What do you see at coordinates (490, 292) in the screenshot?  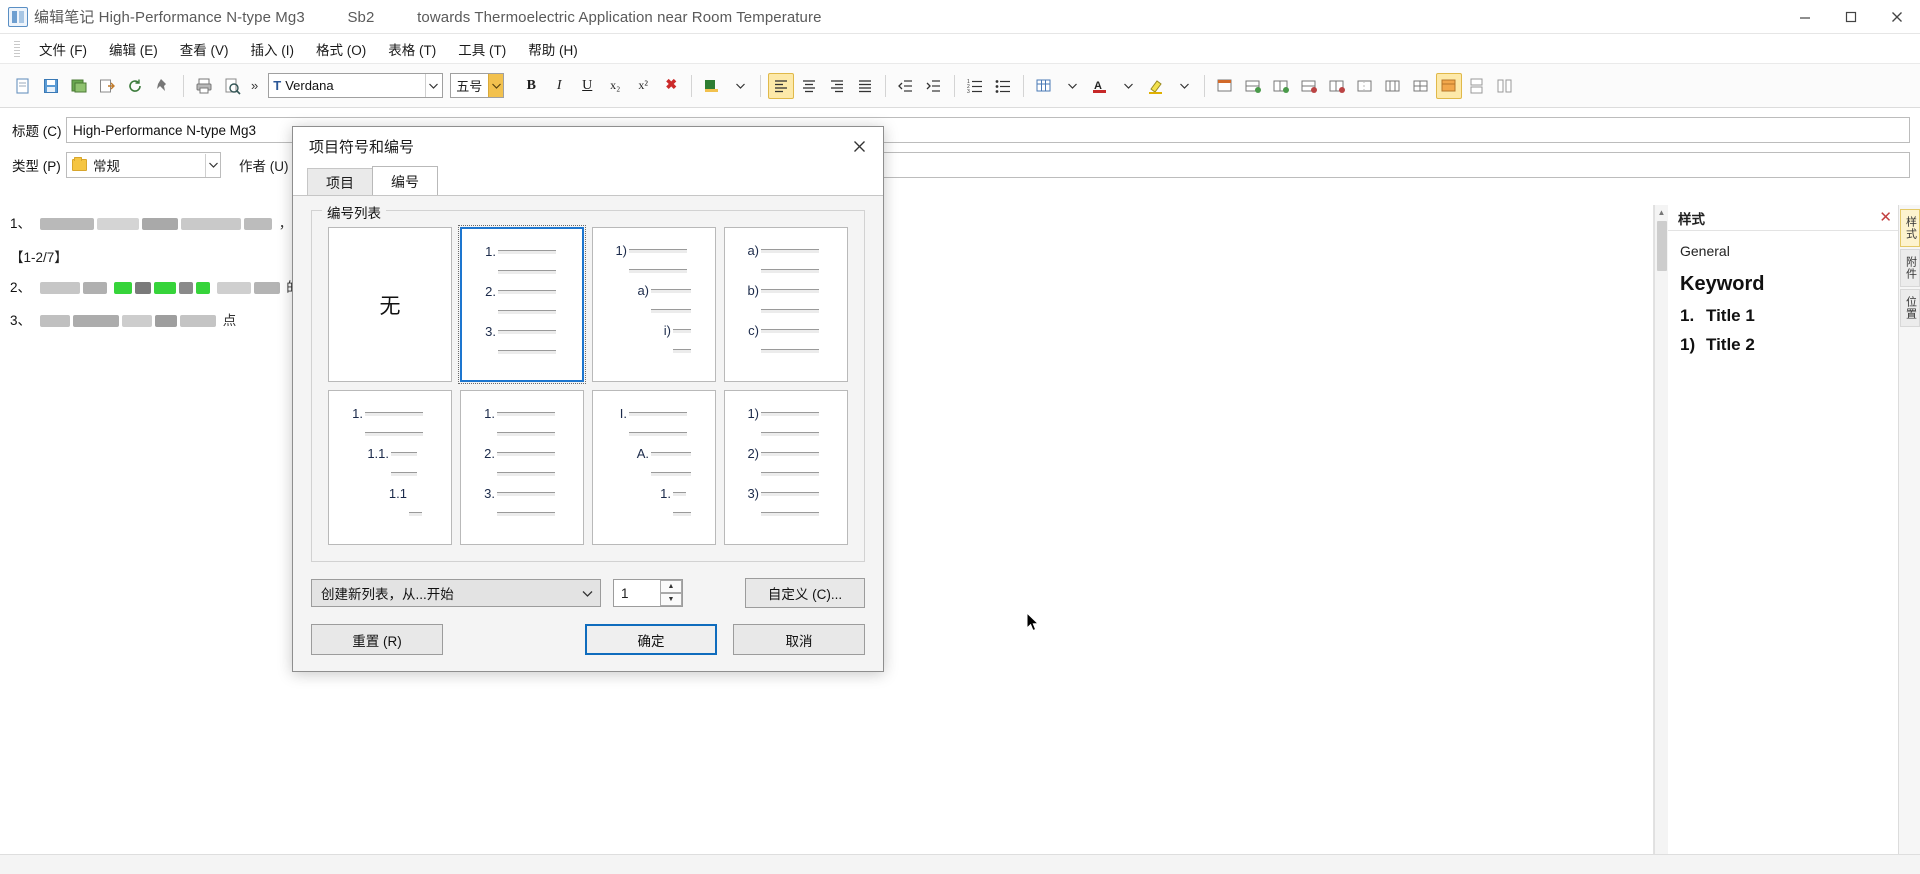 I see `numbering-preview-marker: 2.` at bounding box center [490, 292].